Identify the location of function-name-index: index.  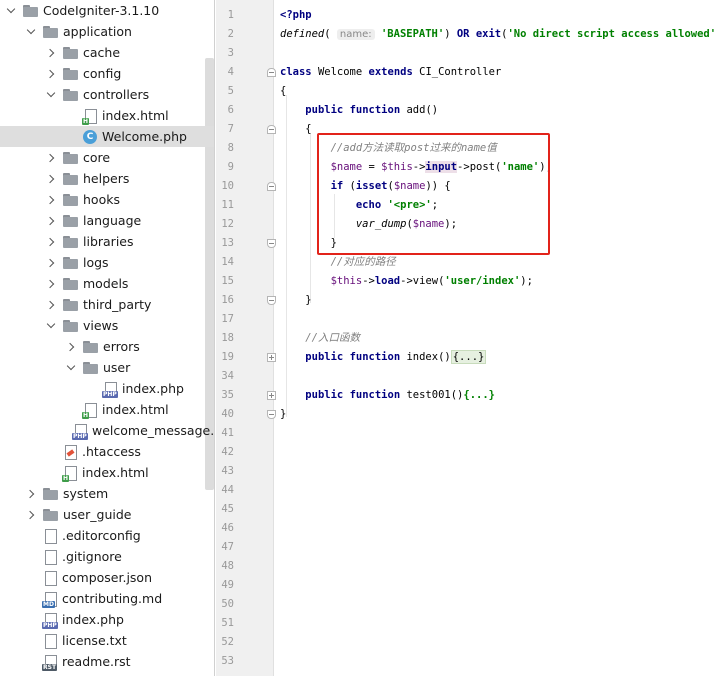
(422, 357).